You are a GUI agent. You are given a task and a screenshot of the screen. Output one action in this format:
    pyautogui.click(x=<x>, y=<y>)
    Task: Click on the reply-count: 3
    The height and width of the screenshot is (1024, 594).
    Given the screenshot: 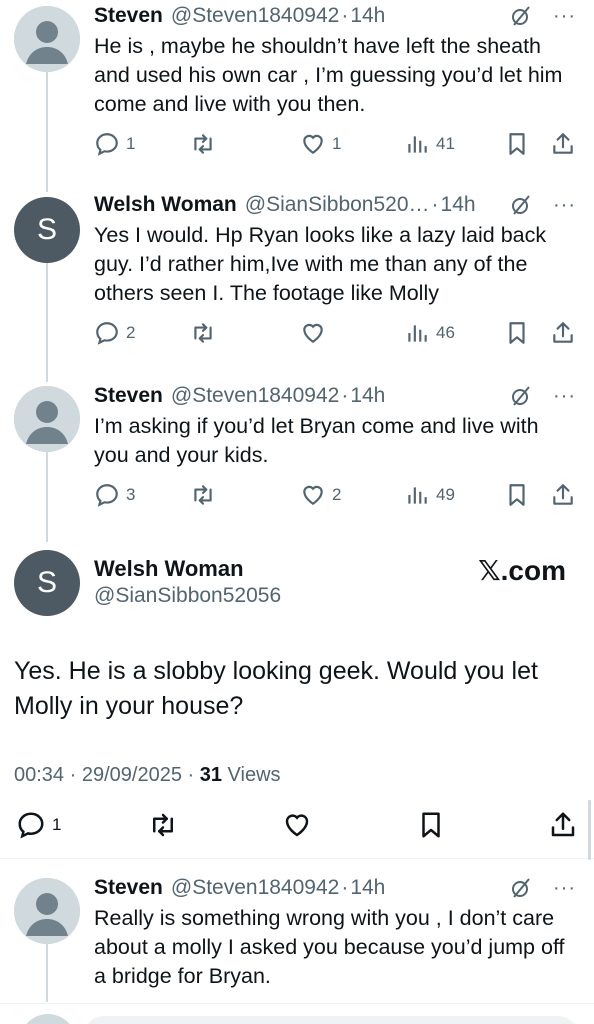 What is the action you would take?
    pyautogui.click(x=131, y=494)
    